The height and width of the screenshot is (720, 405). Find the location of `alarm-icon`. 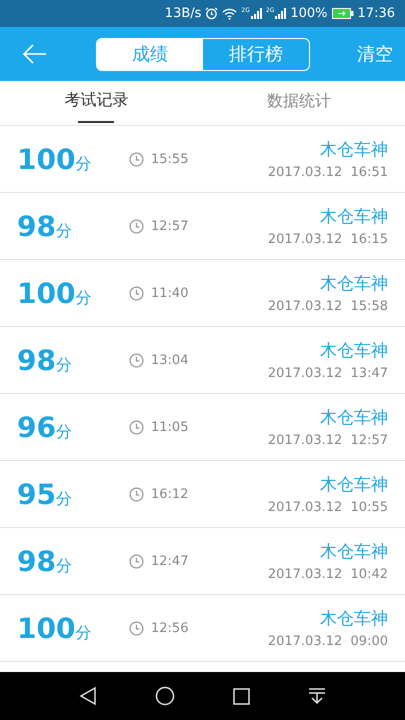

alarm-icon is located at coordinates (211, 13).